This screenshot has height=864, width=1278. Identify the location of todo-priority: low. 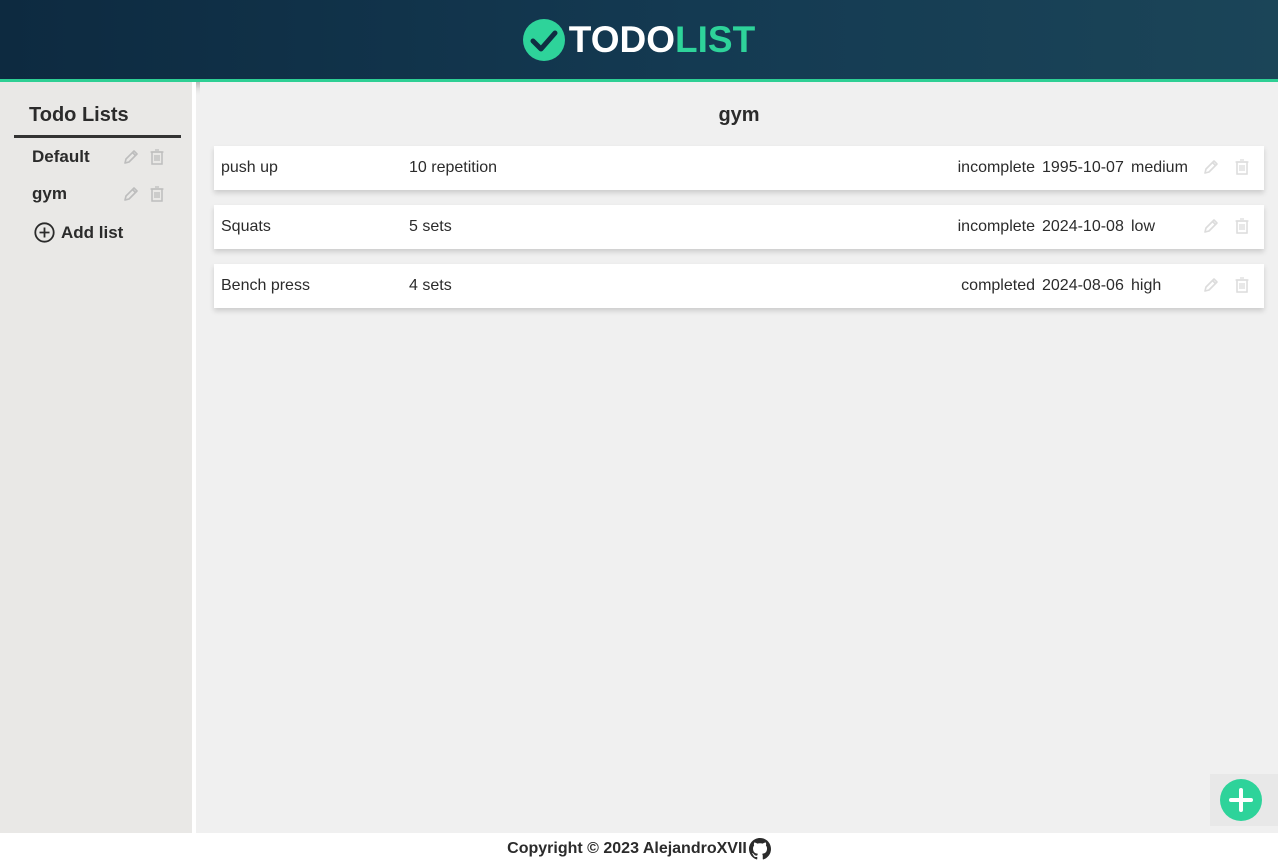
(1143, 226).